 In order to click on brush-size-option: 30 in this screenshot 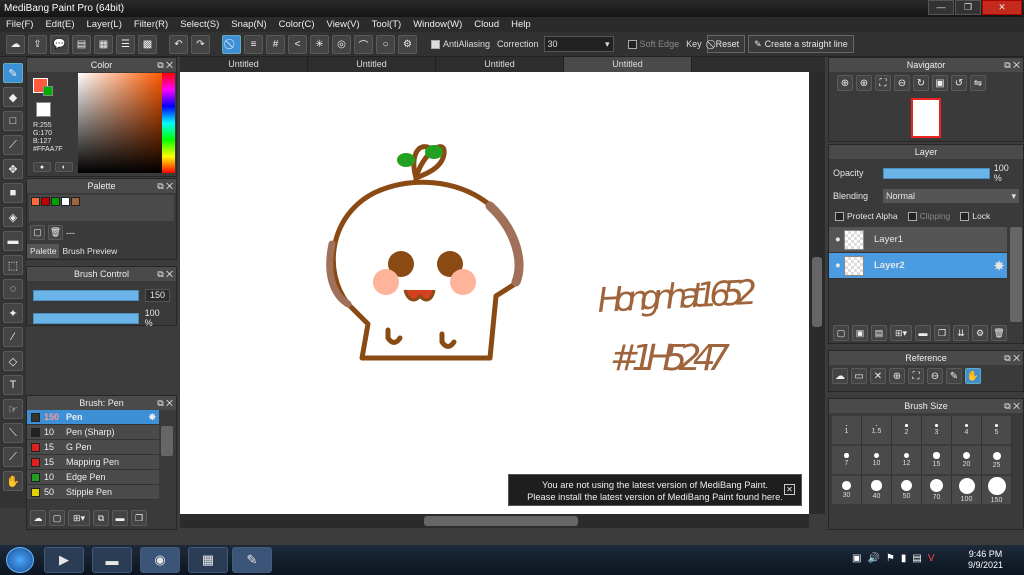, I will do `click(847, 490)`.